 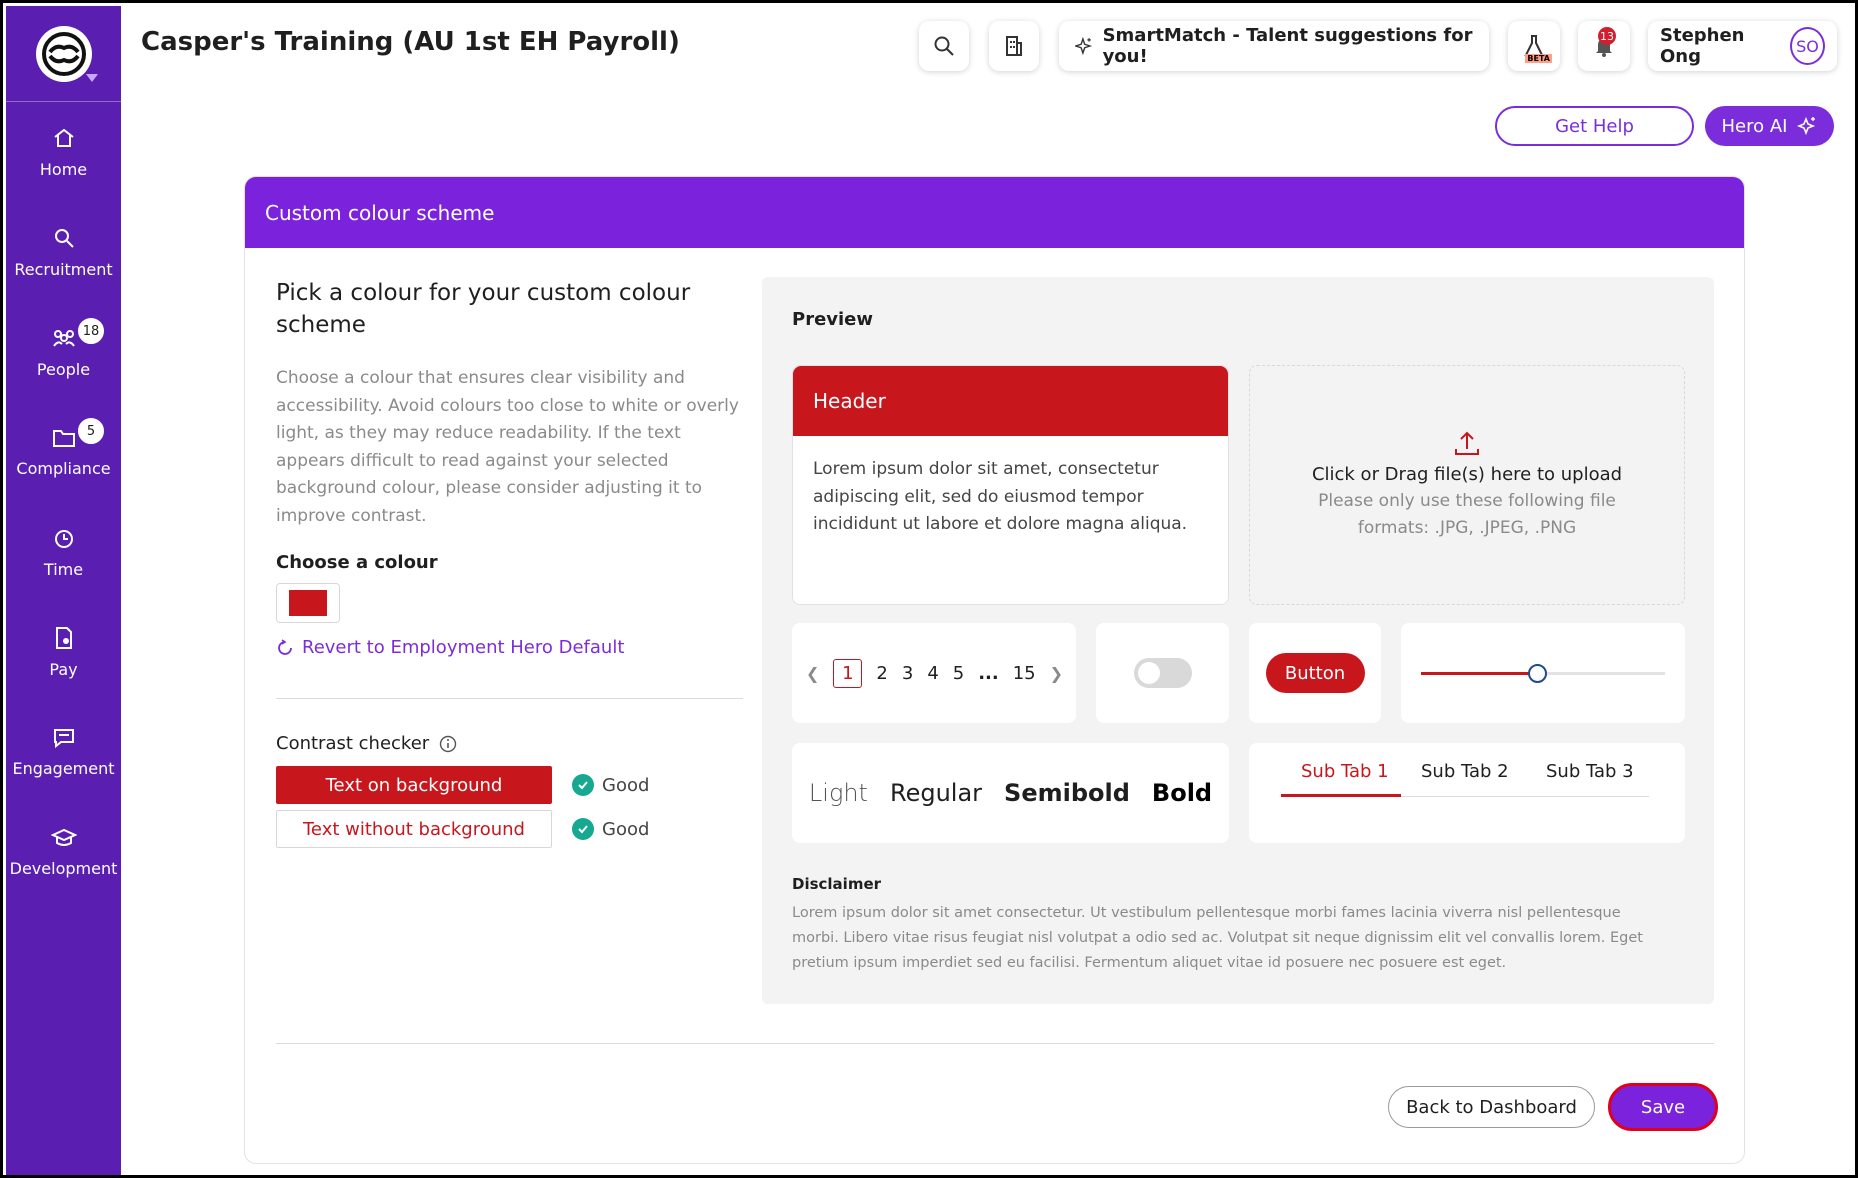 What do you see at coordinates (63, 569) in the screenshot?
I see `sidebar-item-label: Time` at bounding box center [63, 569].